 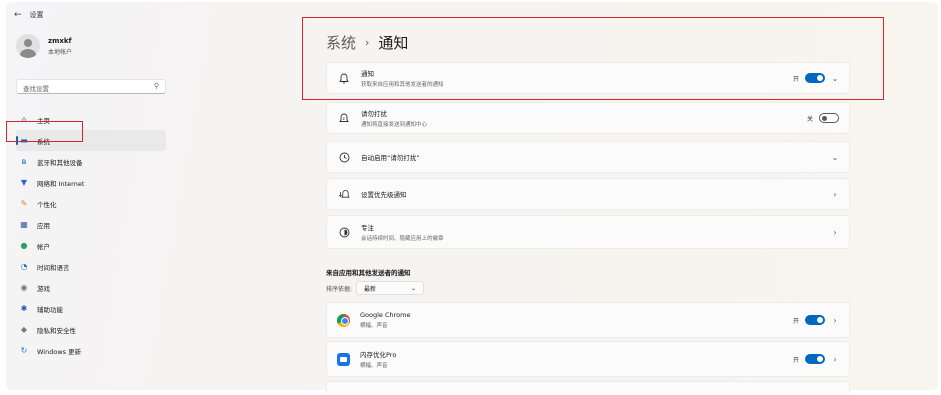 I want to click on bell-priority-icon, so click(x=344, y=194).